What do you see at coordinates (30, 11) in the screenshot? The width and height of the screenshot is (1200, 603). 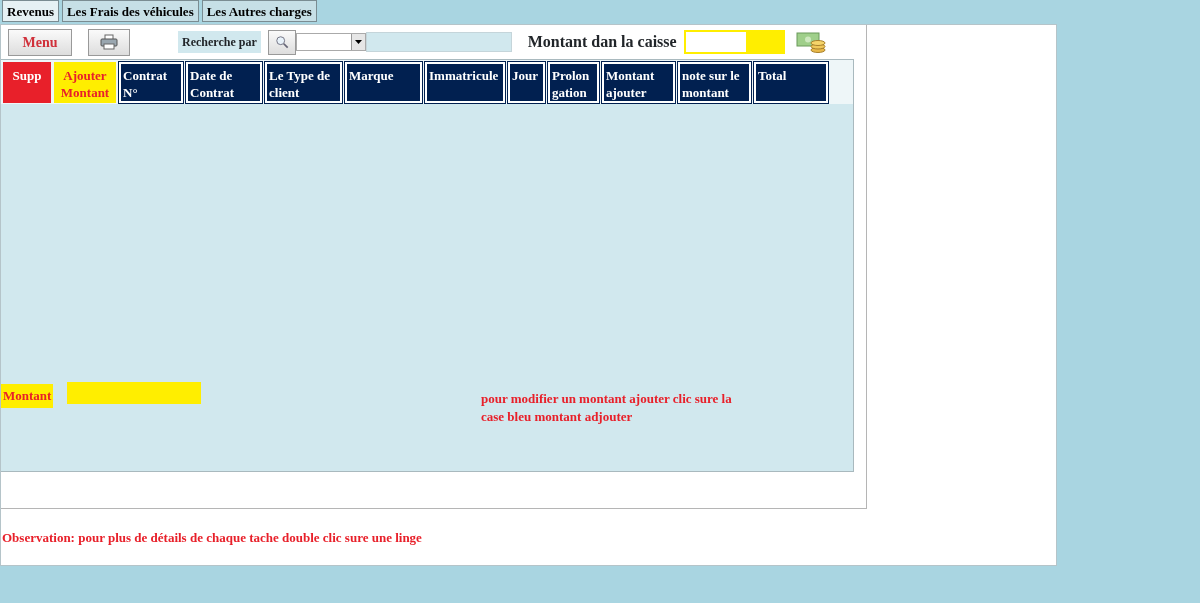 I see `tab: Revenus` at bounding box center [30, 11].